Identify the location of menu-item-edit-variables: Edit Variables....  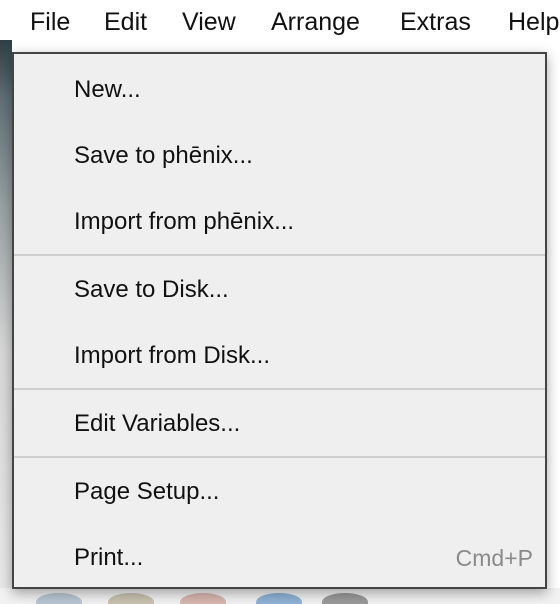
(279, 424).